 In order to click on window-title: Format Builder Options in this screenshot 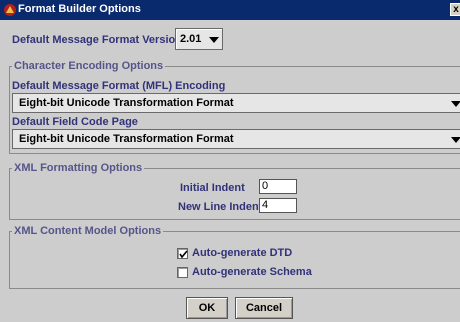, I will do `click(79, 9)`.